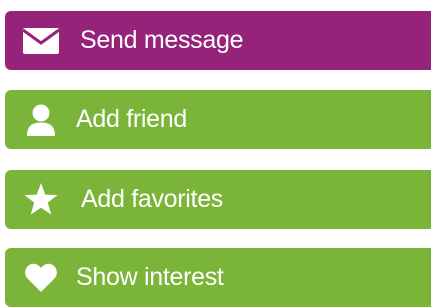 This screenshot has height=307, width=431. What do you see at coordinates (41, 200) in the screenshot?
I see `star-icon` at bounding box center [41, 200].